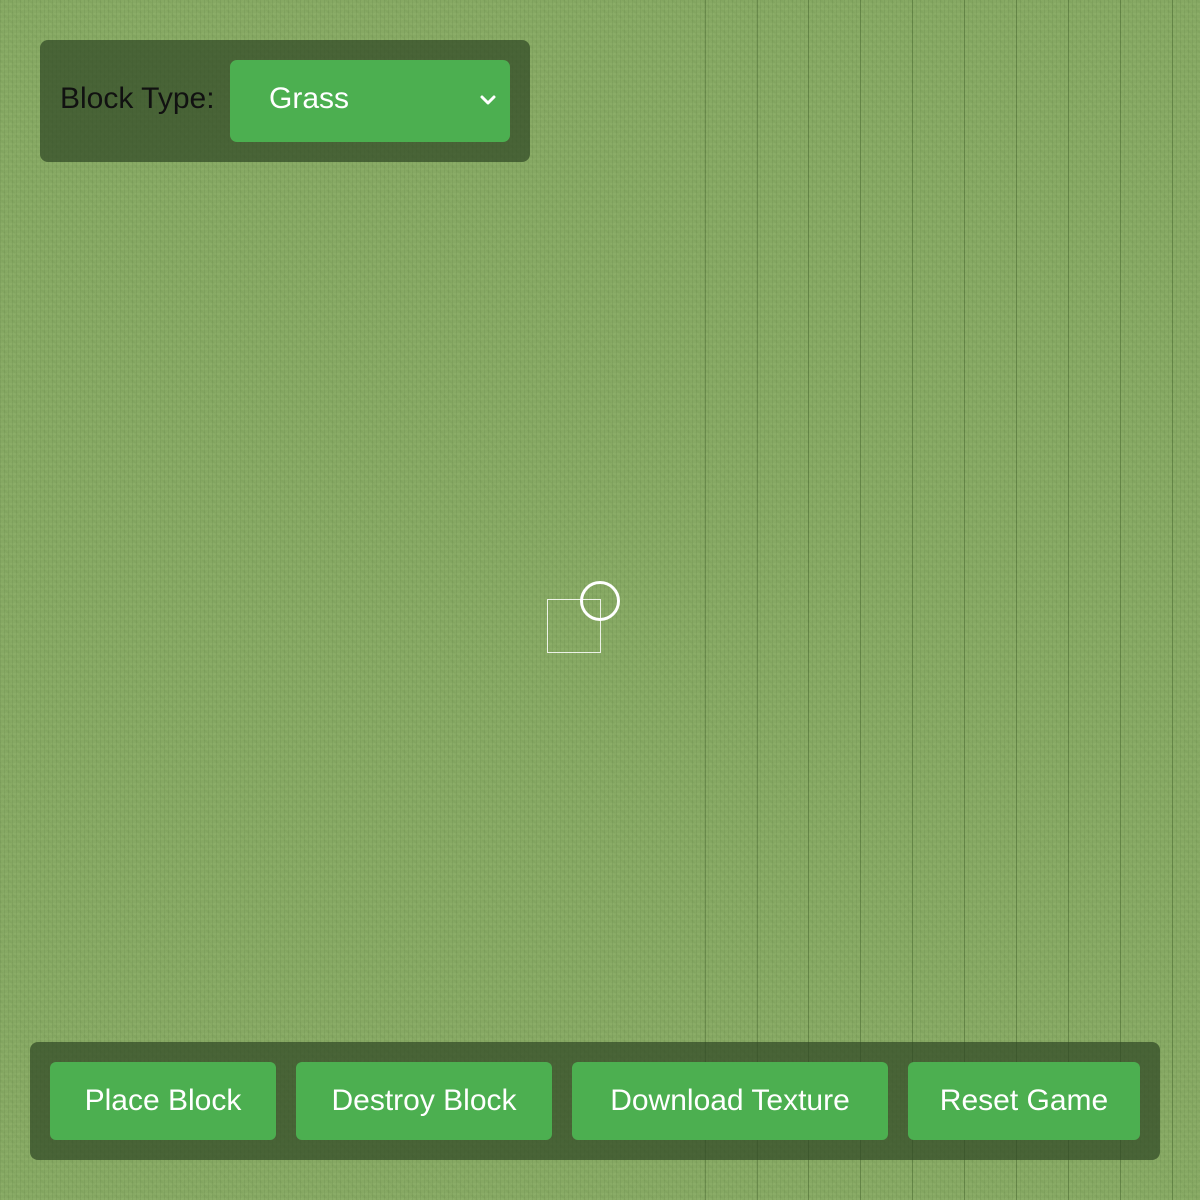 Image resolution: width=1200 pixels, height=1200 pixels. Describe the element at coordinates (137, 98) in the screenshot. I see `block-type-label: Block Type:` at that location.